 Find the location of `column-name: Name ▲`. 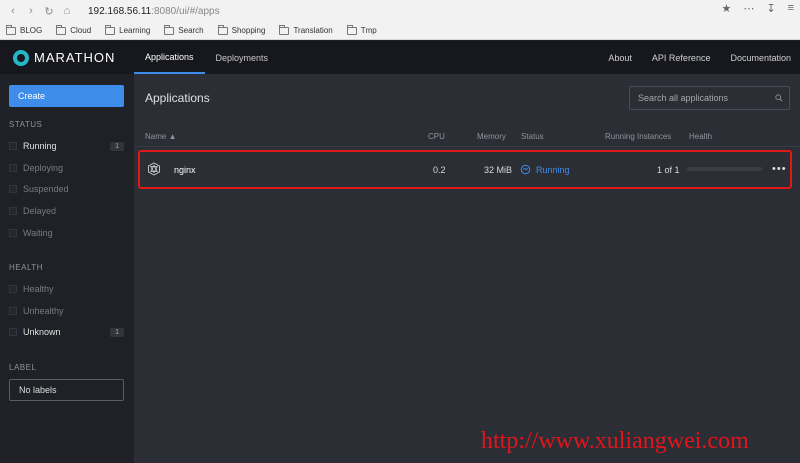

column-name: Name ▲ is located at coordinates (160, 136).